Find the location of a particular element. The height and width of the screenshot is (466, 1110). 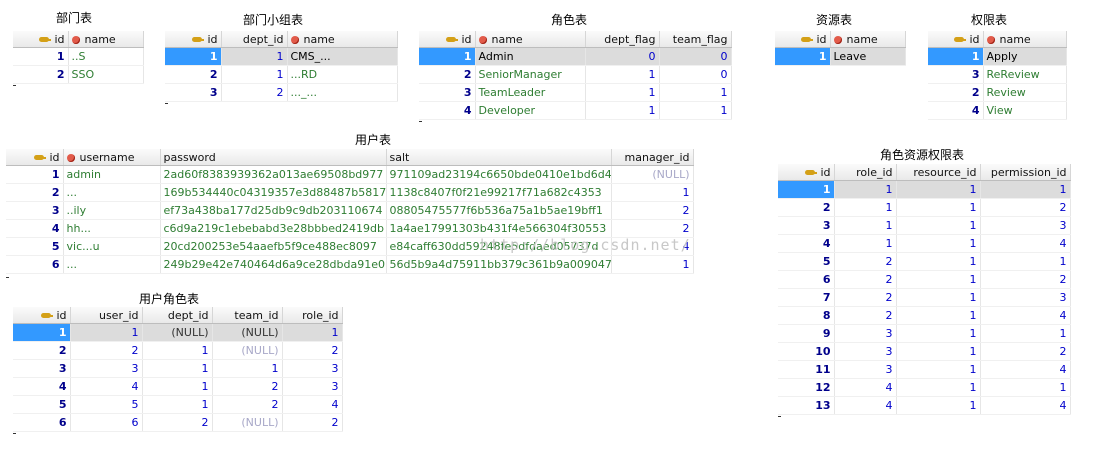

cell-manager-id: 2 is located at coordinates (652, 210).